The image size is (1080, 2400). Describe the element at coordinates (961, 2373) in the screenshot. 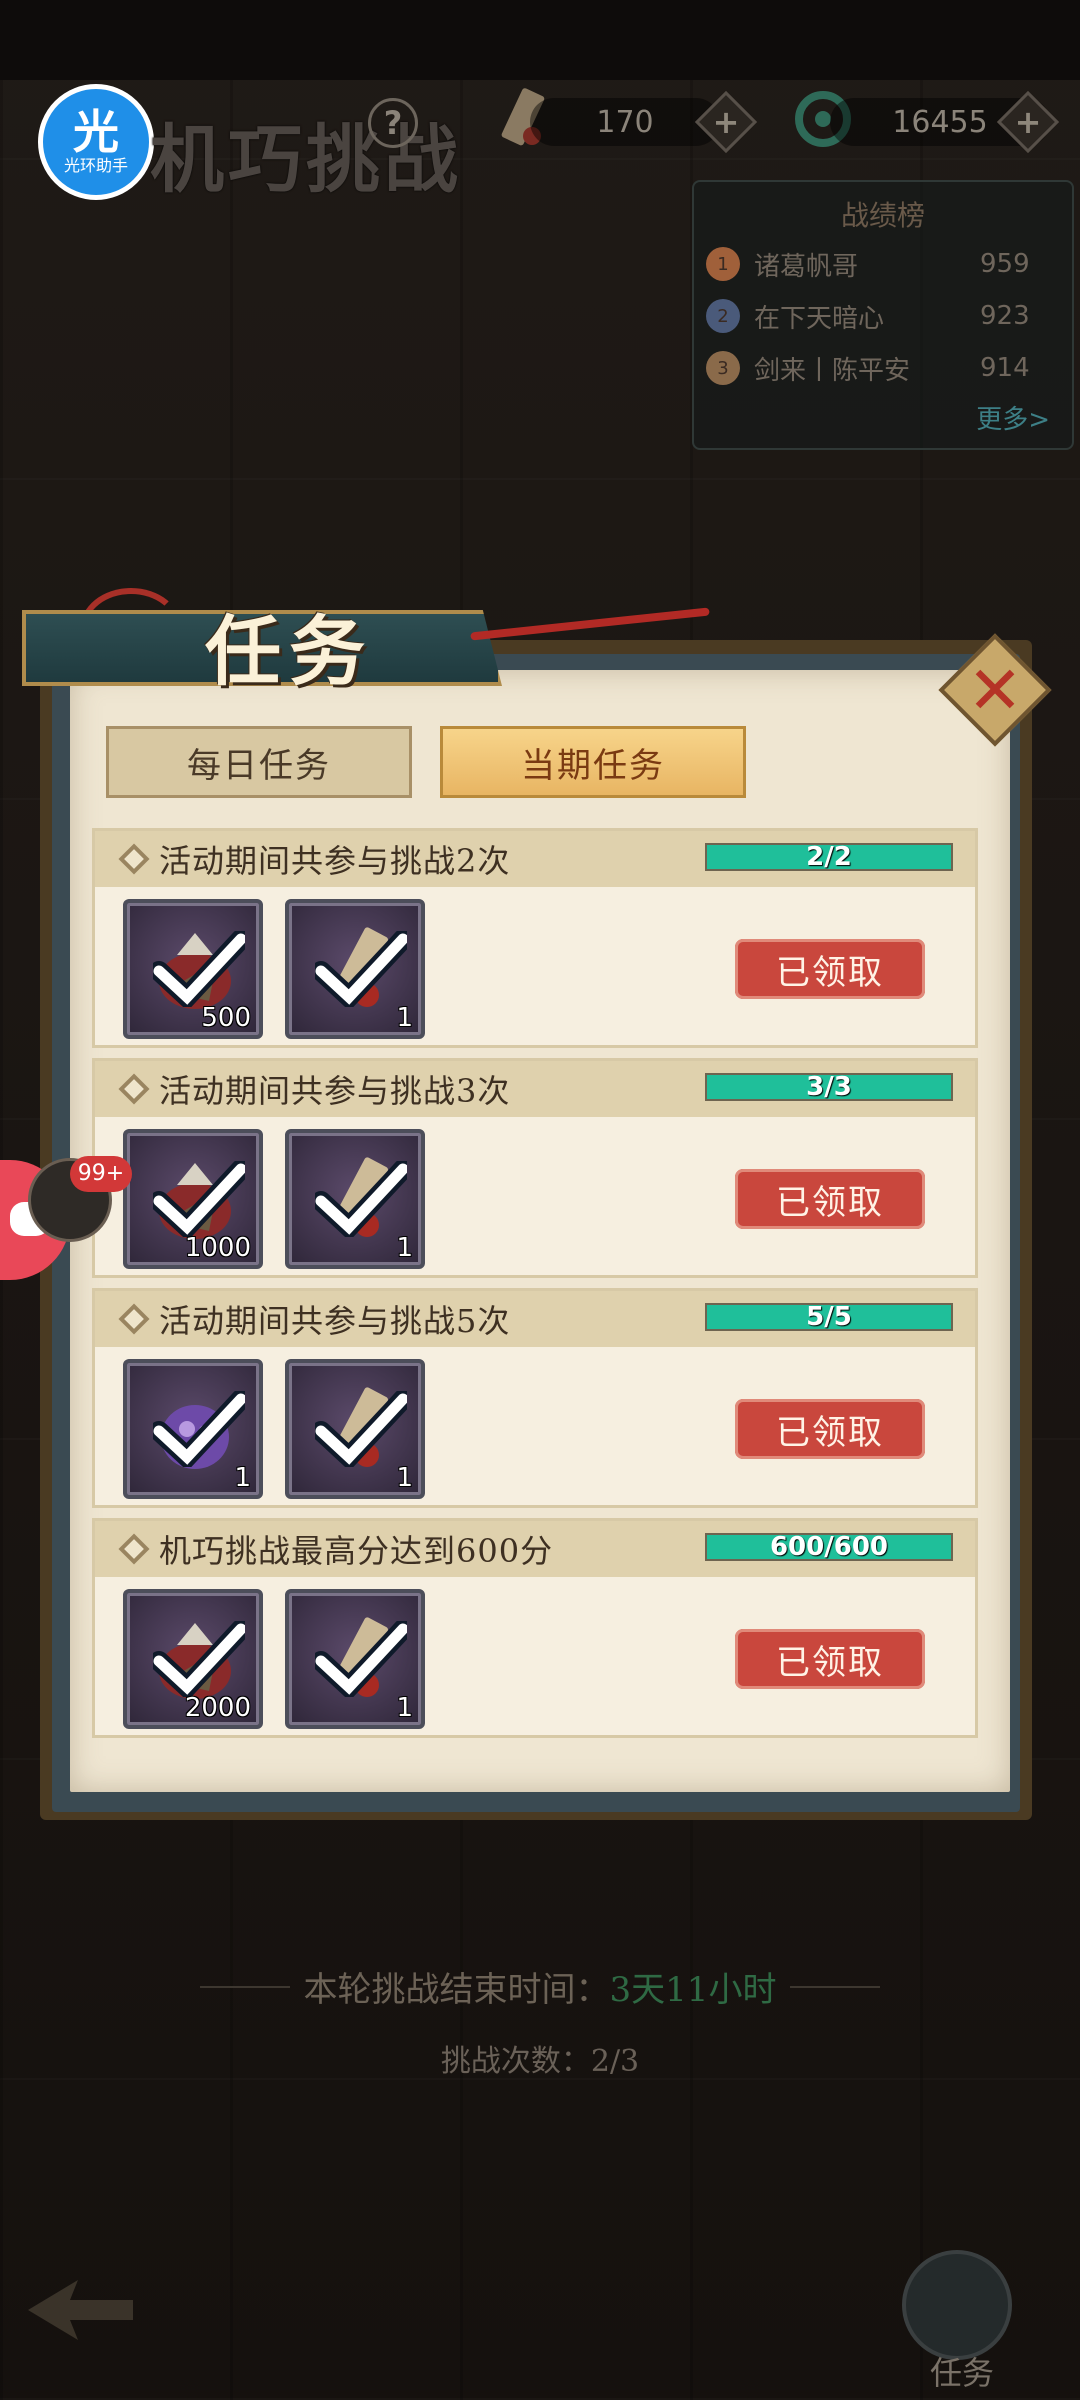

I see `task-button-label: 任务` at that location.